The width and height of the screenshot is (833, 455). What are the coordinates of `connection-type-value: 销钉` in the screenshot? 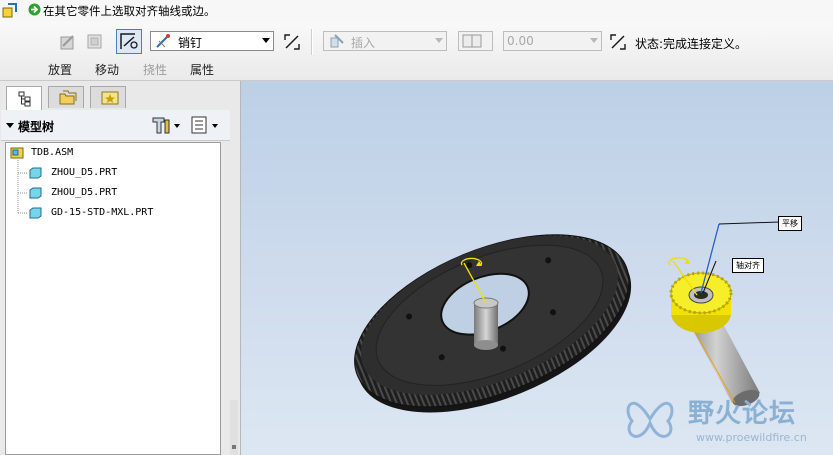 It's located at (190, 43).